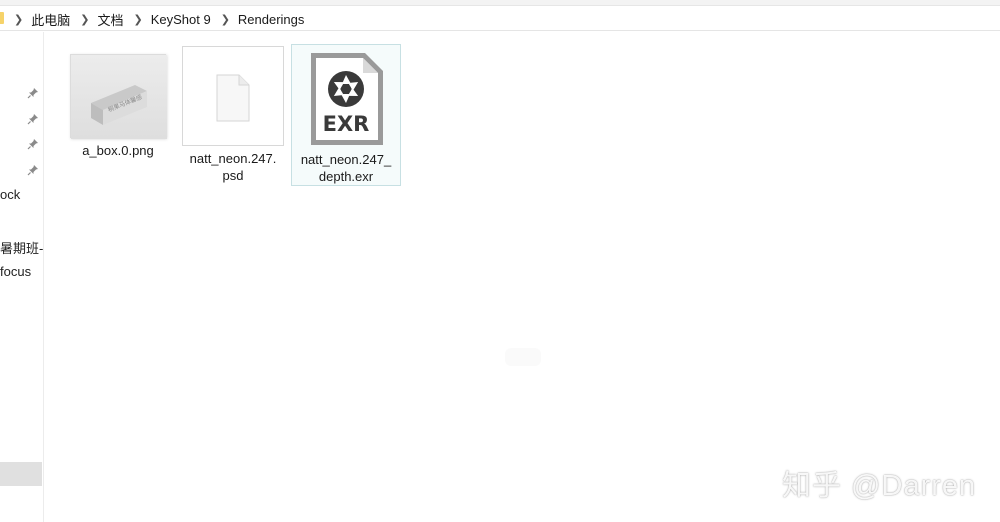 This screenshot has height=522, width=1000. I want to click on file-name: a_box.0.png, so click(118, 150).